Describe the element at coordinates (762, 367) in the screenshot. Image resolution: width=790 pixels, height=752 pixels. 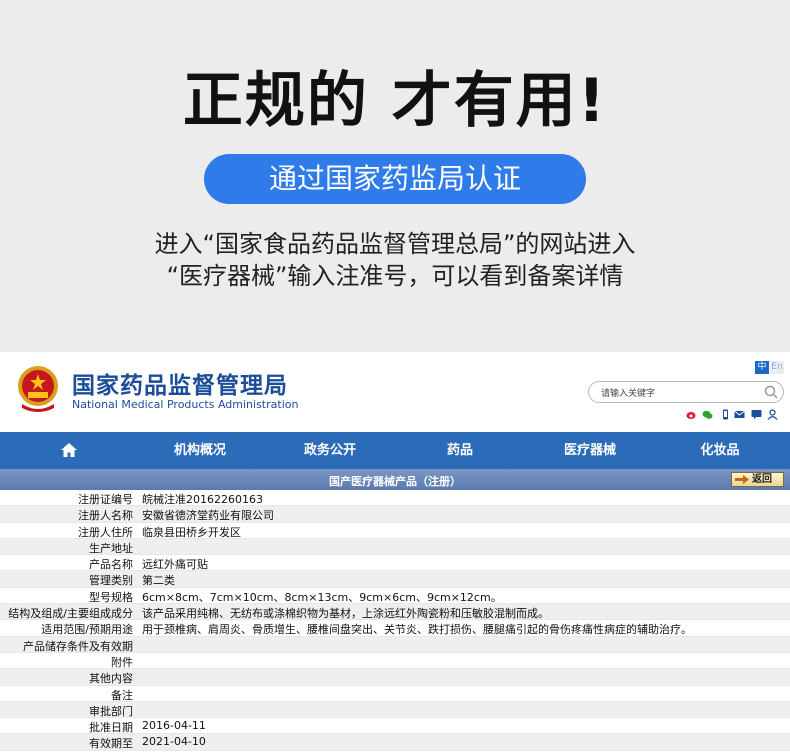
I see `lang-cn-button: 中` at that location.